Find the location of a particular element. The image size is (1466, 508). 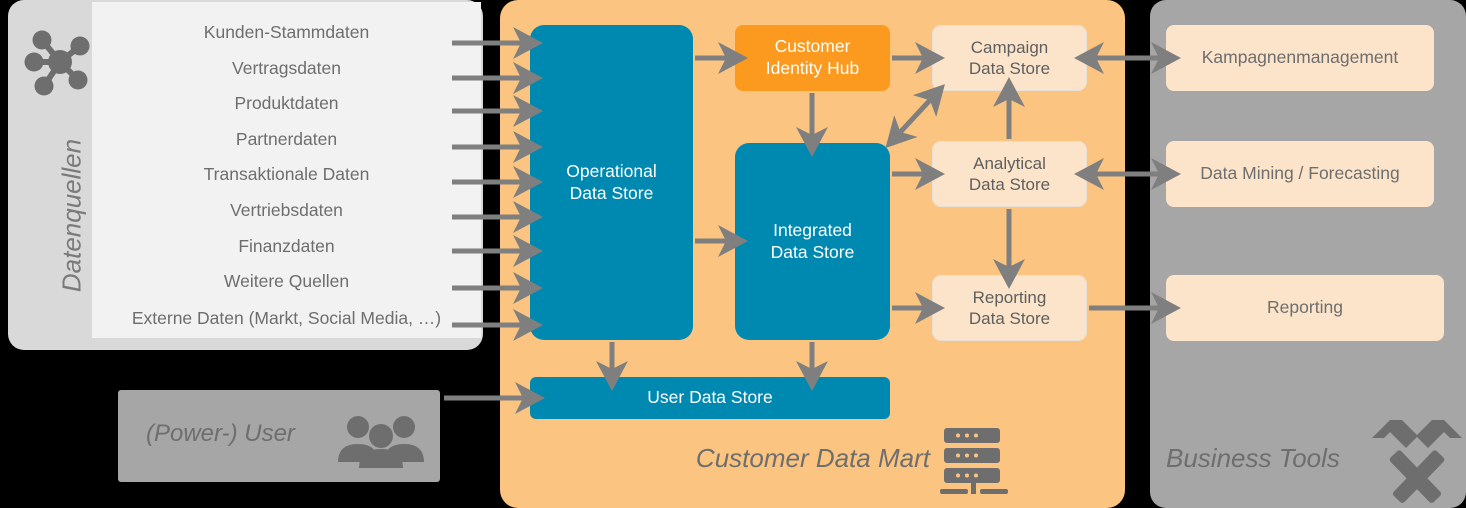

integrated-data-store-box: Integrated Data Store is located at coordinates (812, 241).